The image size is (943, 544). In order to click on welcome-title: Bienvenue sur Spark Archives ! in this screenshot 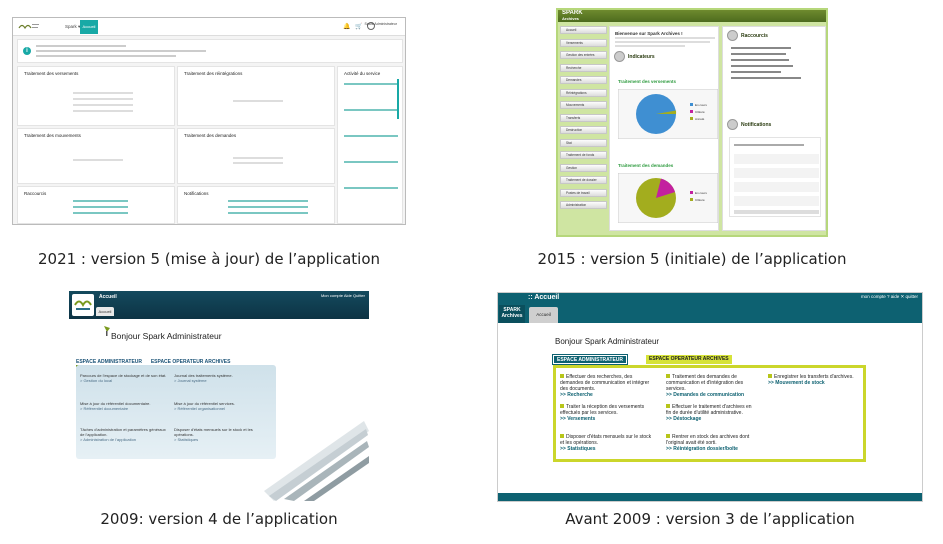, I will do `click(649, 33)`.